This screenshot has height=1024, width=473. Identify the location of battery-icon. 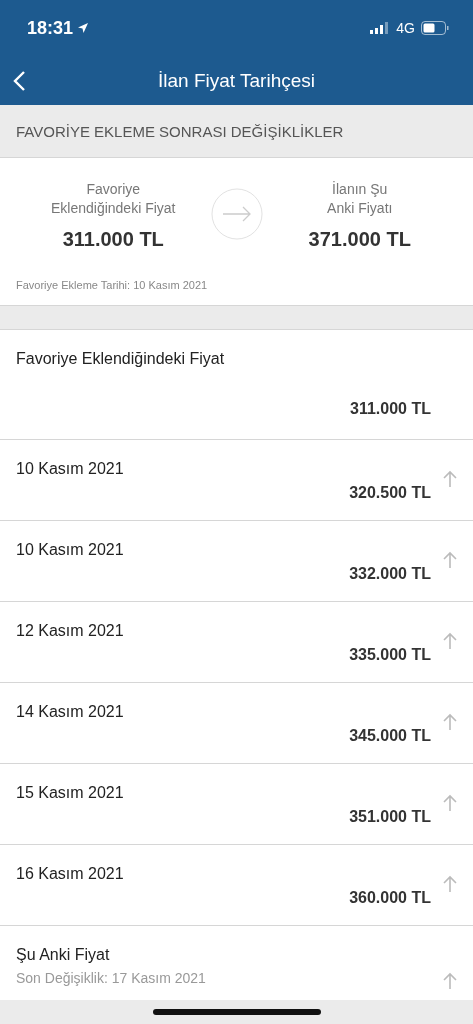
(435, 28).